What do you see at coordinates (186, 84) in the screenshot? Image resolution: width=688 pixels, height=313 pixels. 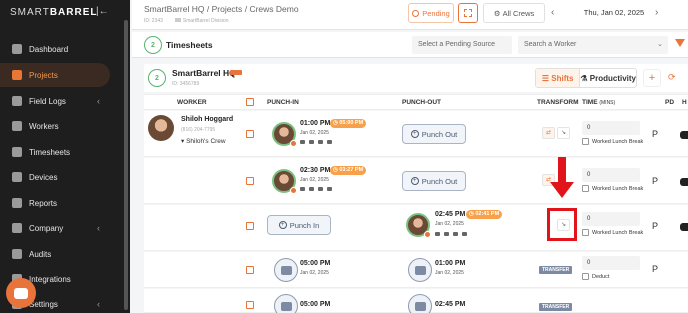 I see `company-id: ID: 3456789` at bounding box center [186, 84].